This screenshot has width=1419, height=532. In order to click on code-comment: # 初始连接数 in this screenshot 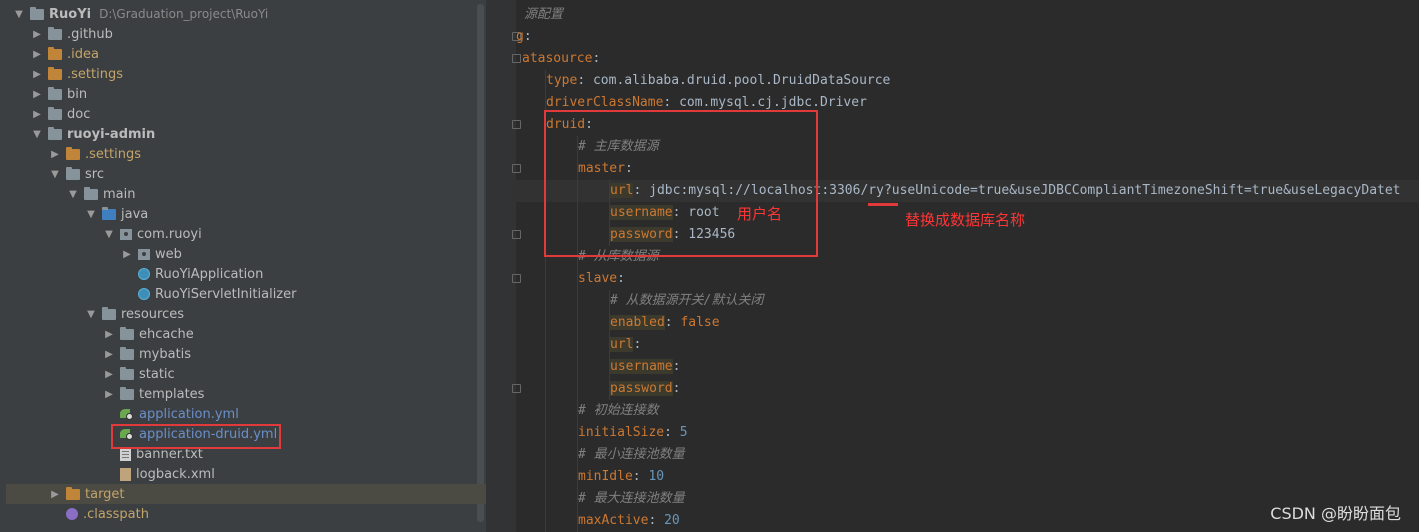, I will do `click(618, 410)`.